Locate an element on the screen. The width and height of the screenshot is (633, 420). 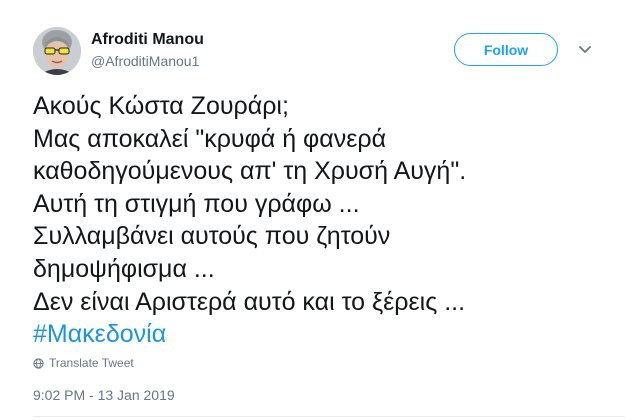
chevron-down-icon is located at coordinates (585, 50).